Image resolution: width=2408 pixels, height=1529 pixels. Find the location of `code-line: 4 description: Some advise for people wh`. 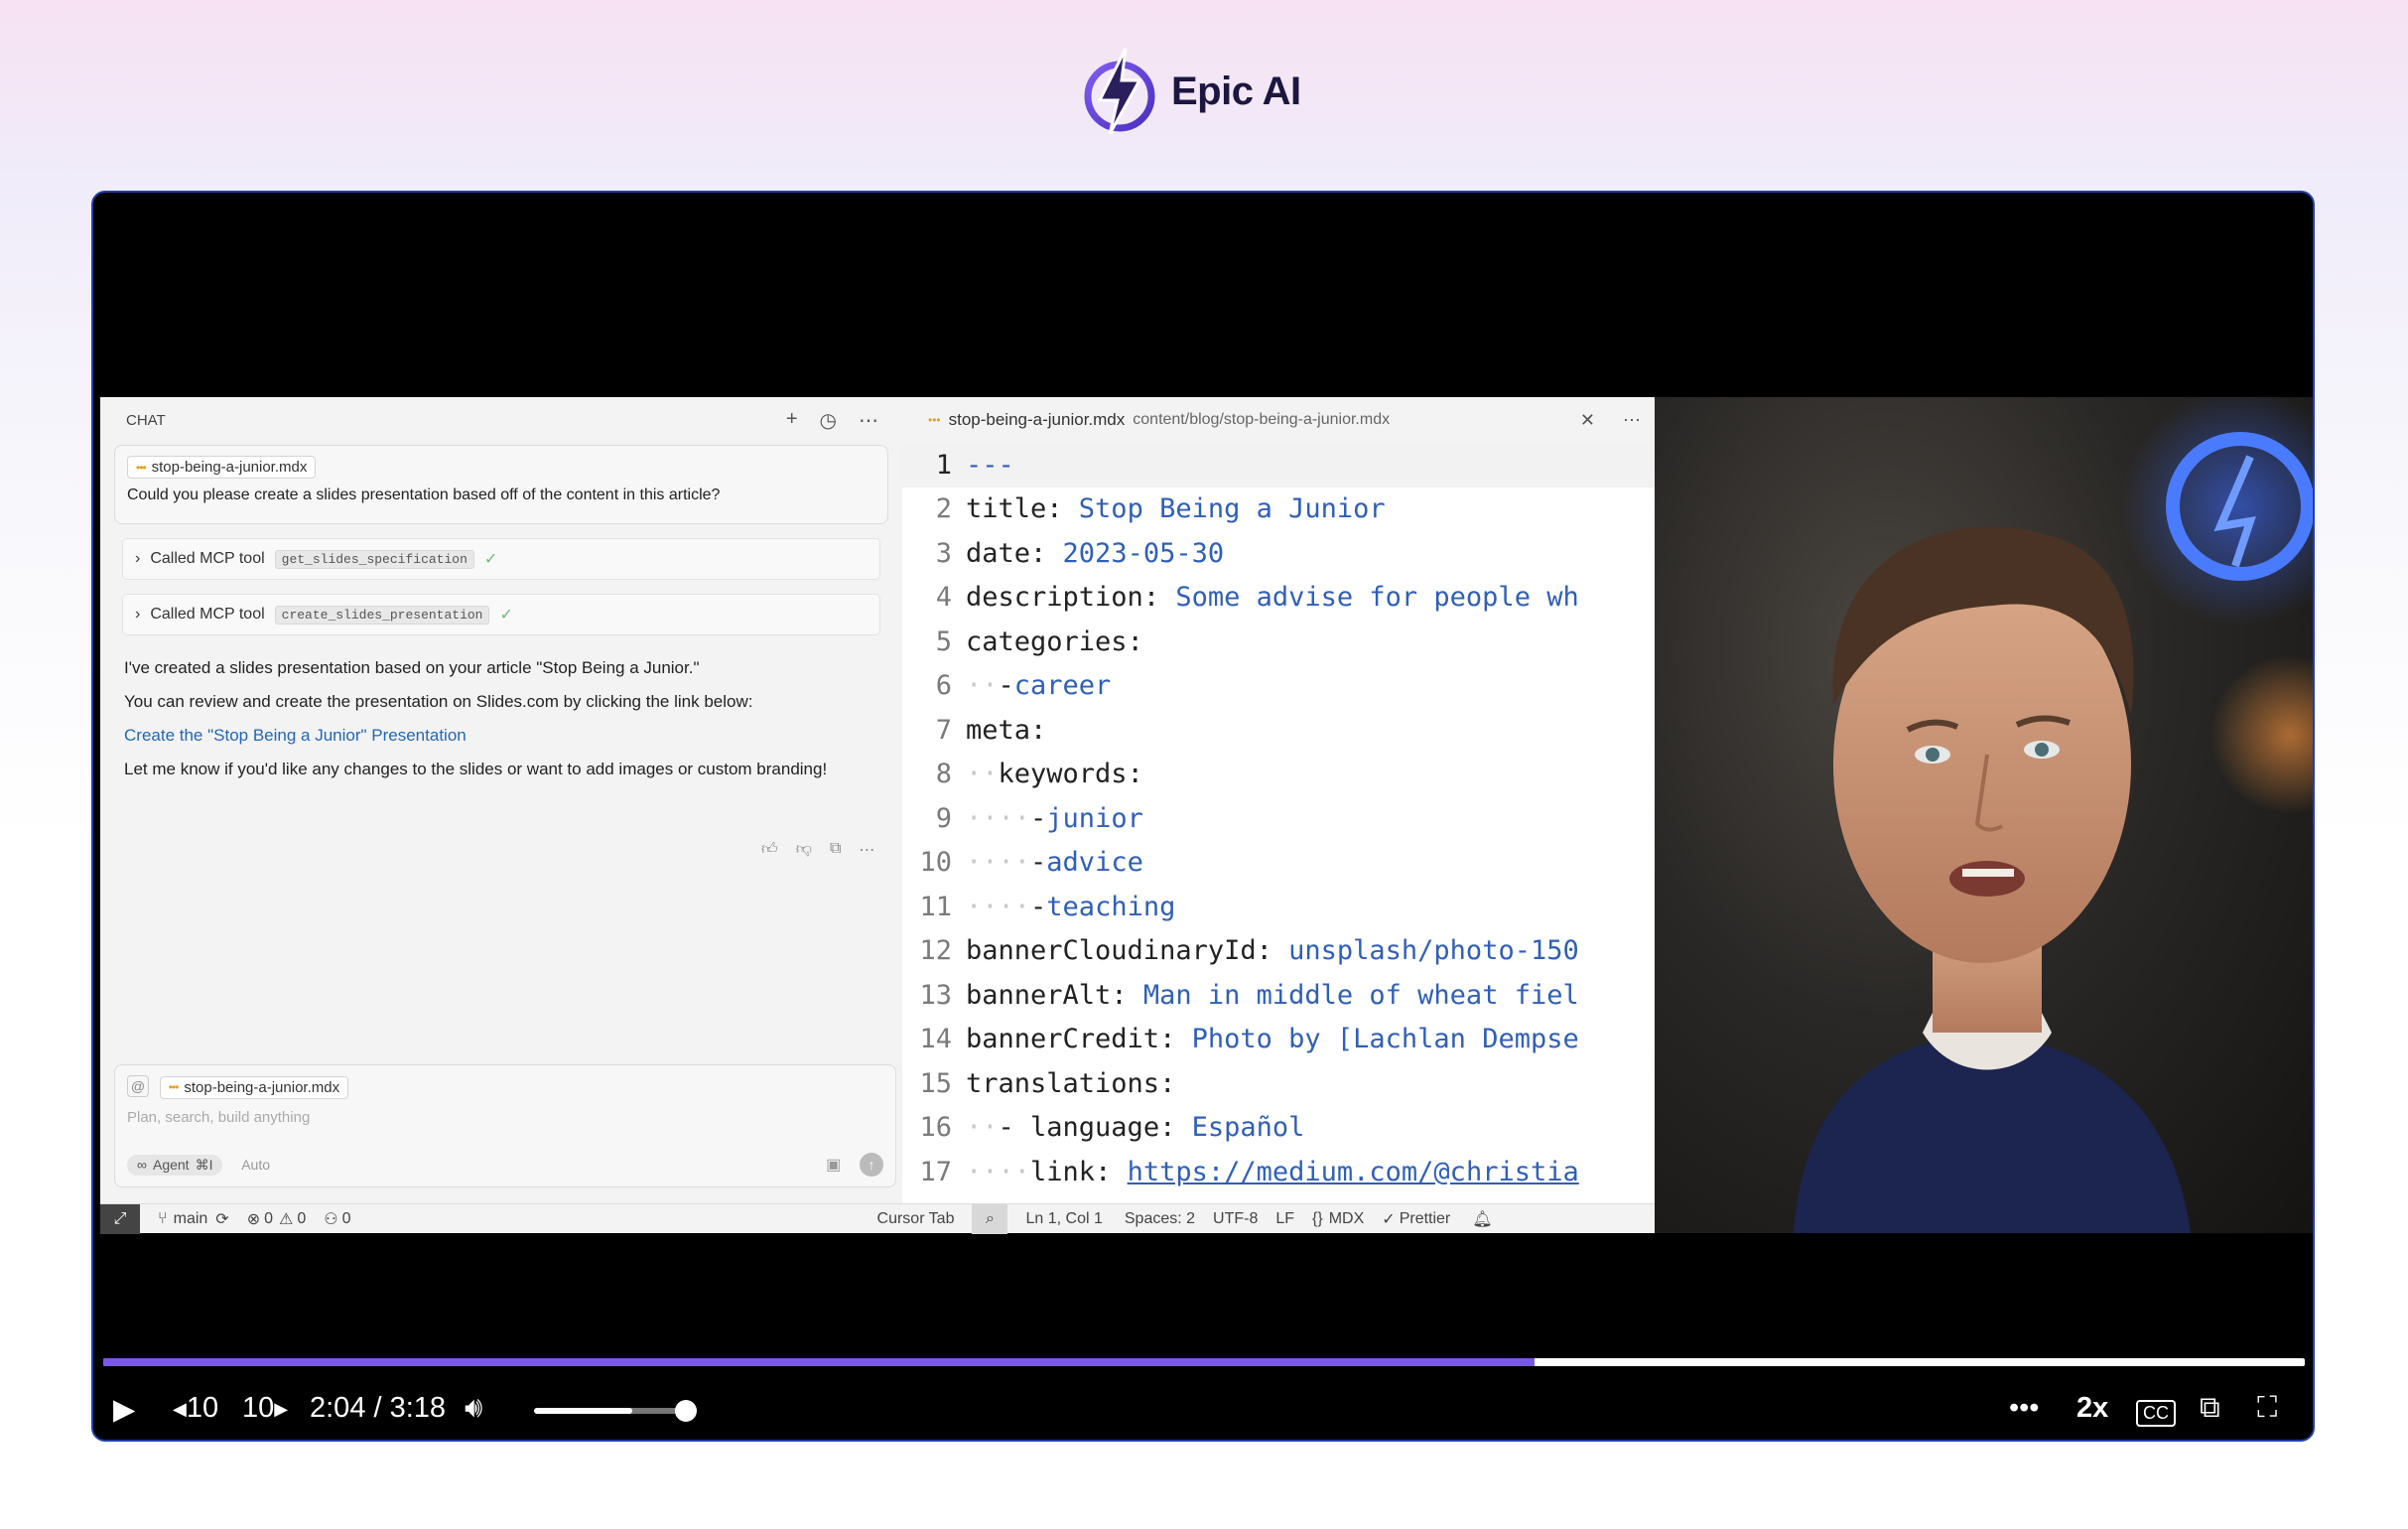

code-line: 4 description: Some advise for people wh is located at coordinates (1278, 598).